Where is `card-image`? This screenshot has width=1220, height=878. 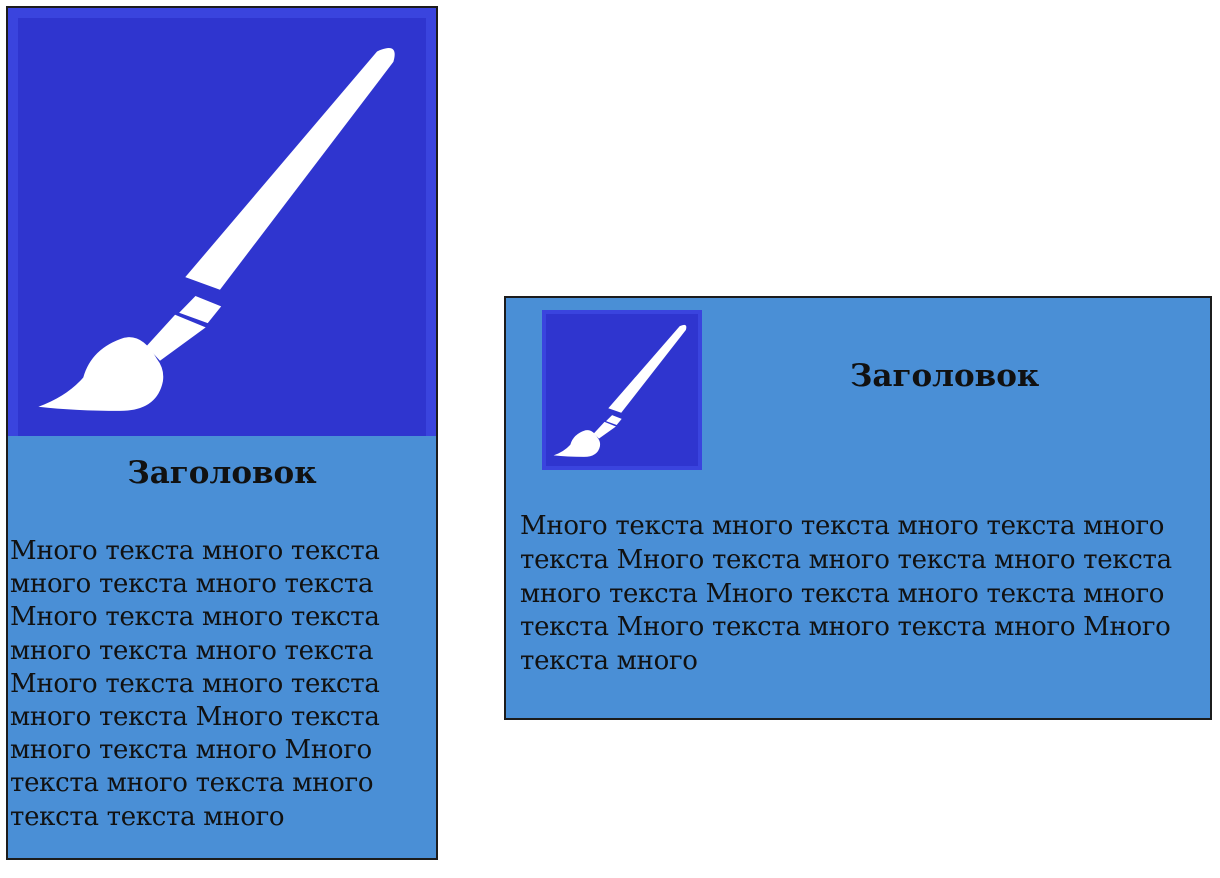
card-image is located at coordinates (622, 390).